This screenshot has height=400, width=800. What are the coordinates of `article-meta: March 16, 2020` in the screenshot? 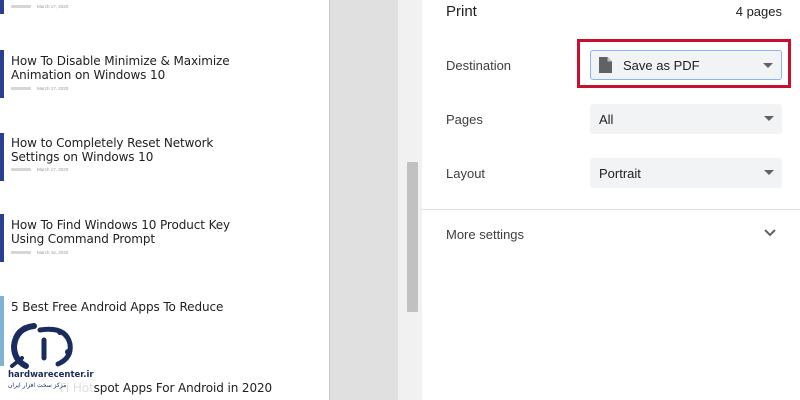 It's located at (39, 252).